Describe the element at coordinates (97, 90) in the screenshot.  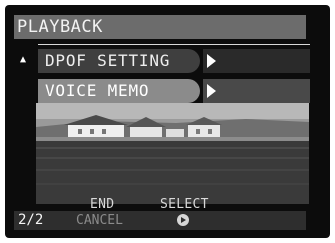
I see `menu-item-label: VOICE MEMO` at that location.